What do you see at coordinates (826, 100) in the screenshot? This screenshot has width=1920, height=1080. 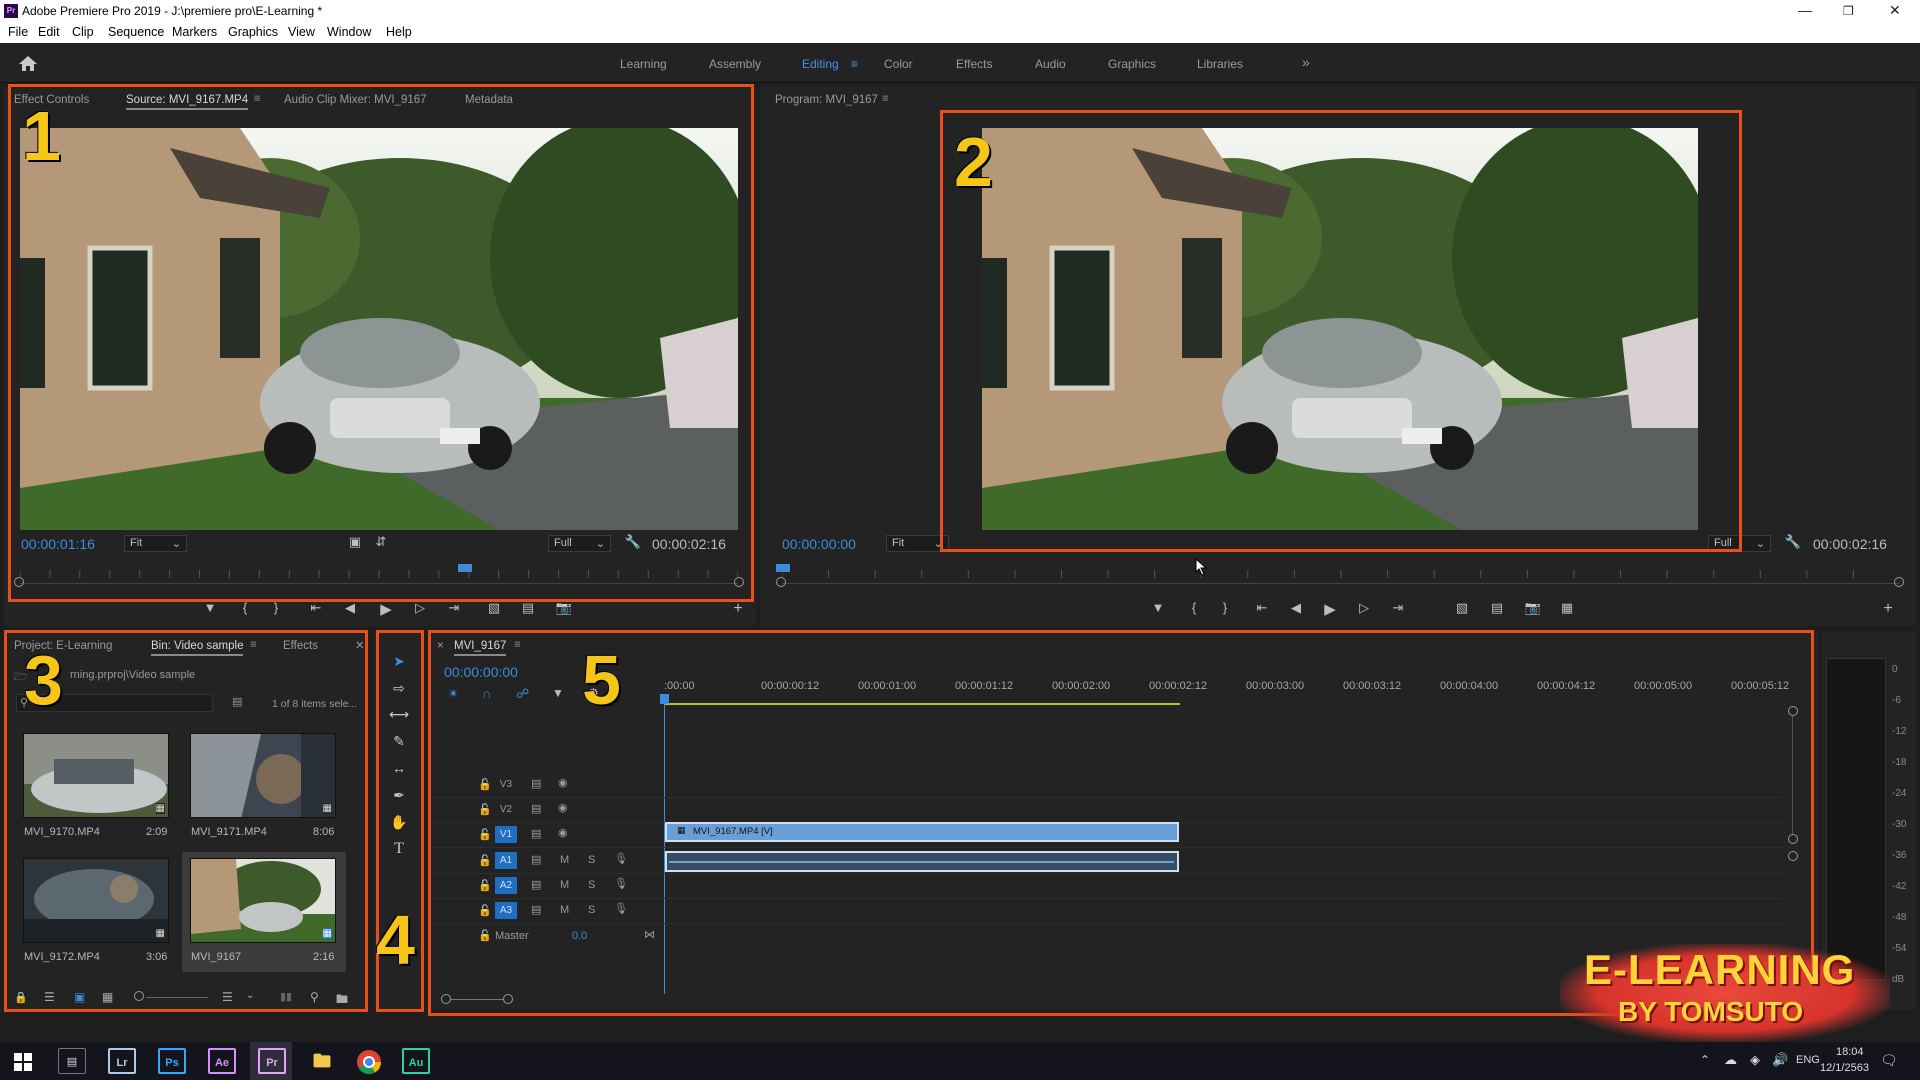 I see `tab-program: Program: MVI_9167` at bounding box center [826, 100].